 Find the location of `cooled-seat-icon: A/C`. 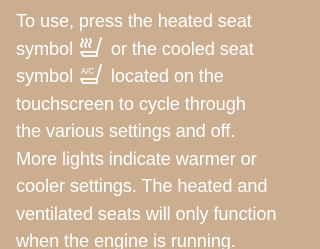

cooled-seat-icon: A/C is located at coordinates (92, 75).